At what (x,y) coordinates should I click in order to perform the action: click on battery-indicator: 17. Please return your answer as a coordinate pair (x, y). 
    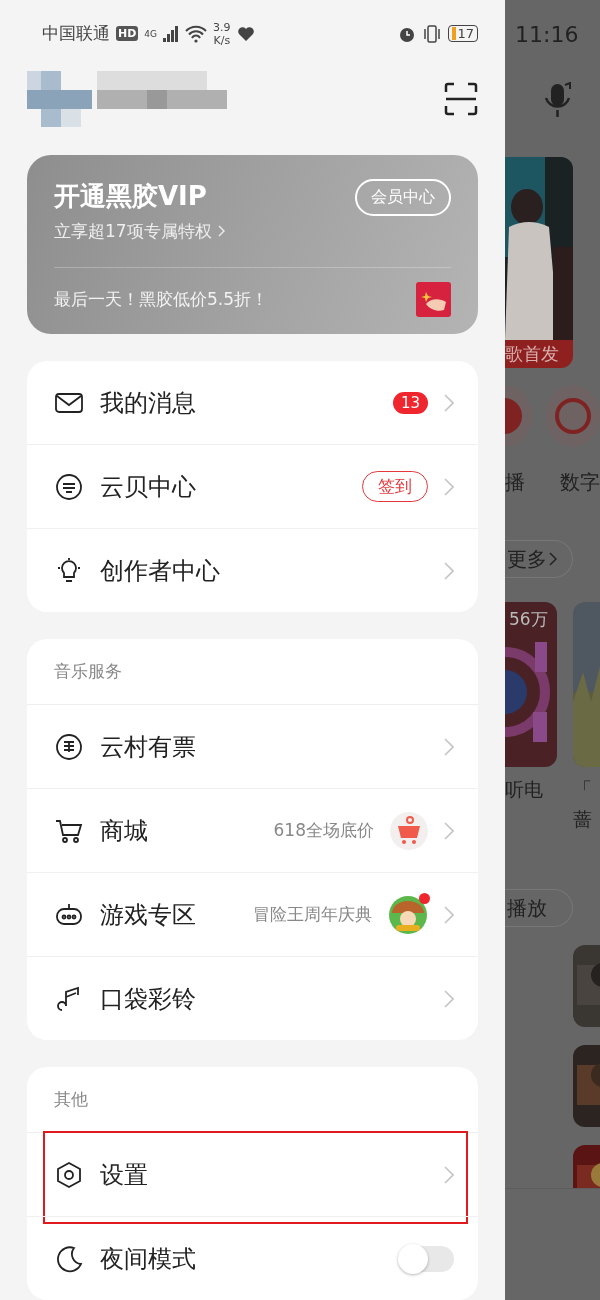
    Looking at the image, I should click on (463, 34).